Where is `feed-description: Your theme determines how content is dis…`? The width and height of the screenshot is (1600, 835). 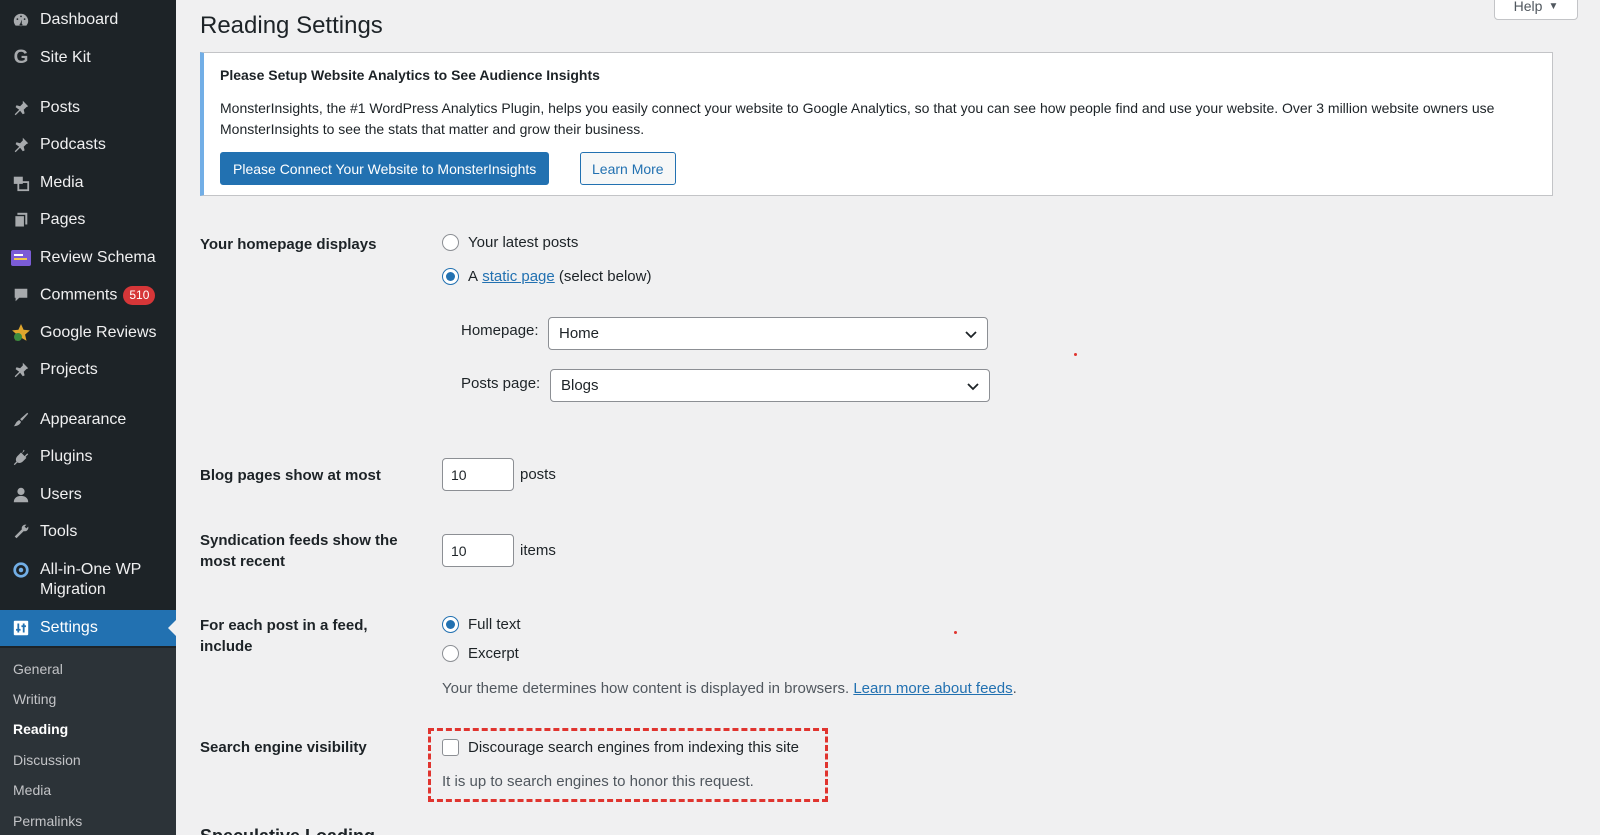
feed-description: Your theme determines how content is dis… is located at coordinates (729, 688).